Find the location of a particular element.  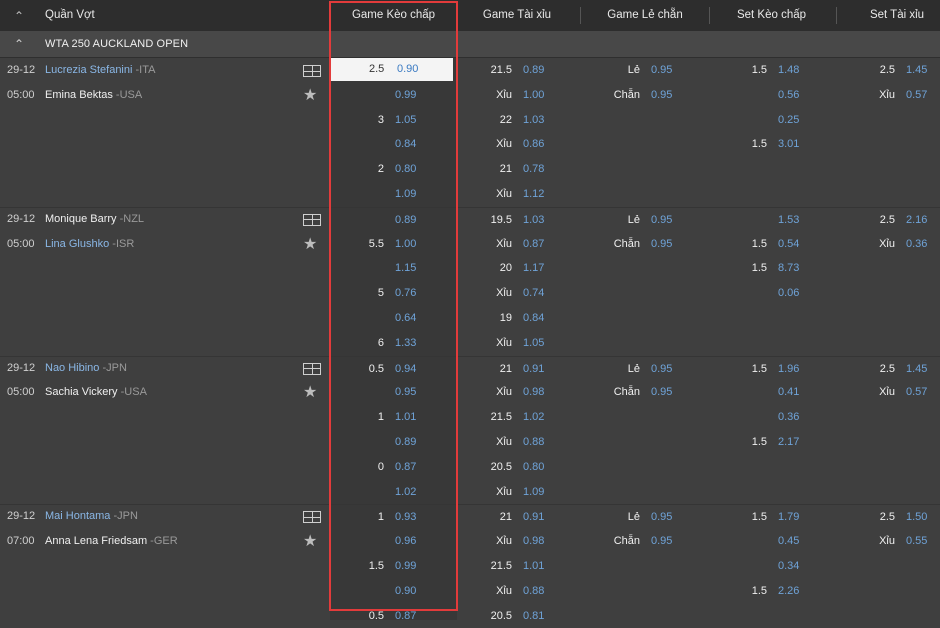

set-handicap-odds: 0.56 is located at coordinates (788, 95).